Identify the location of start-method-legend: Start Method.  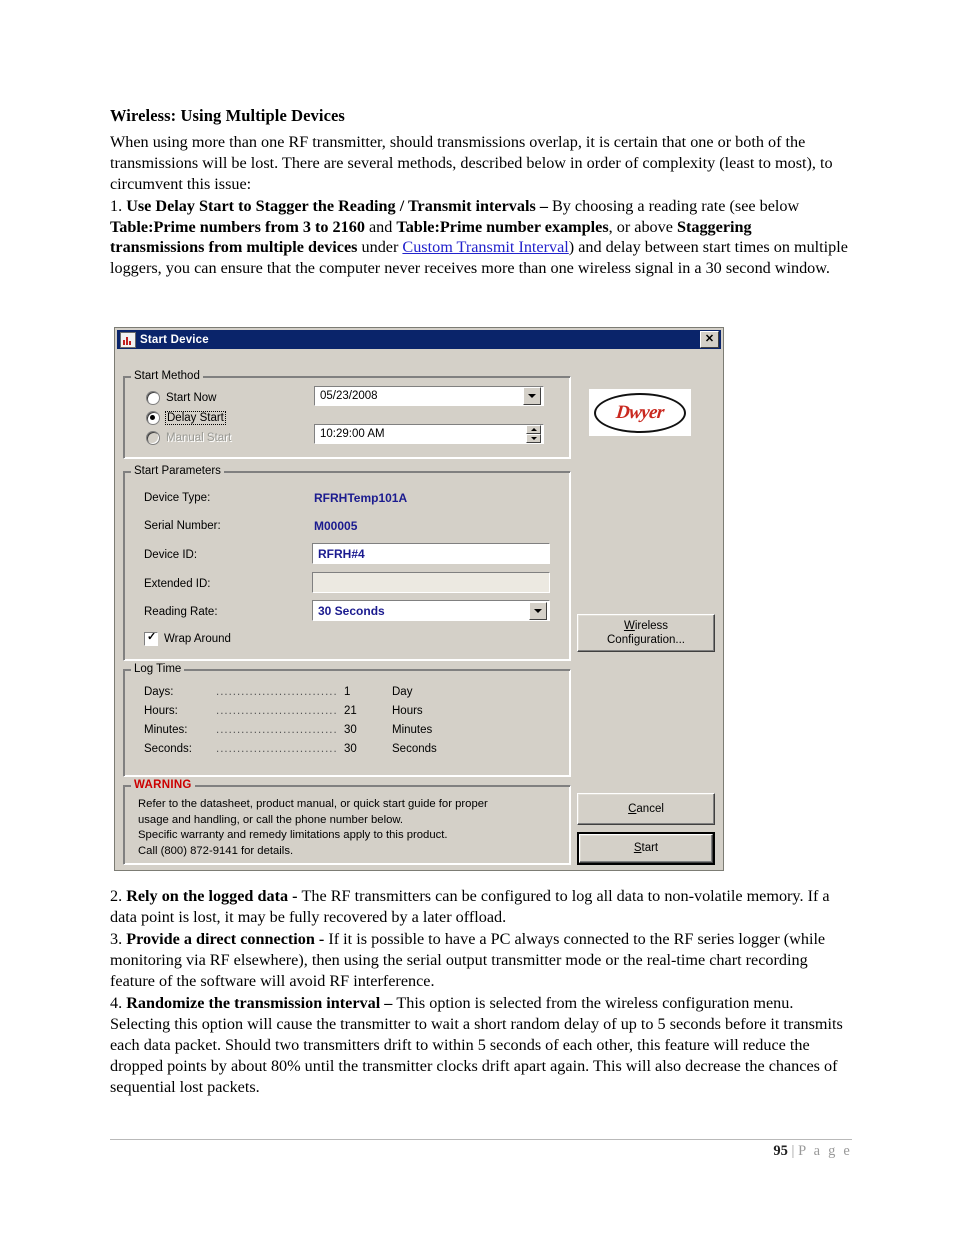
(167, 376).